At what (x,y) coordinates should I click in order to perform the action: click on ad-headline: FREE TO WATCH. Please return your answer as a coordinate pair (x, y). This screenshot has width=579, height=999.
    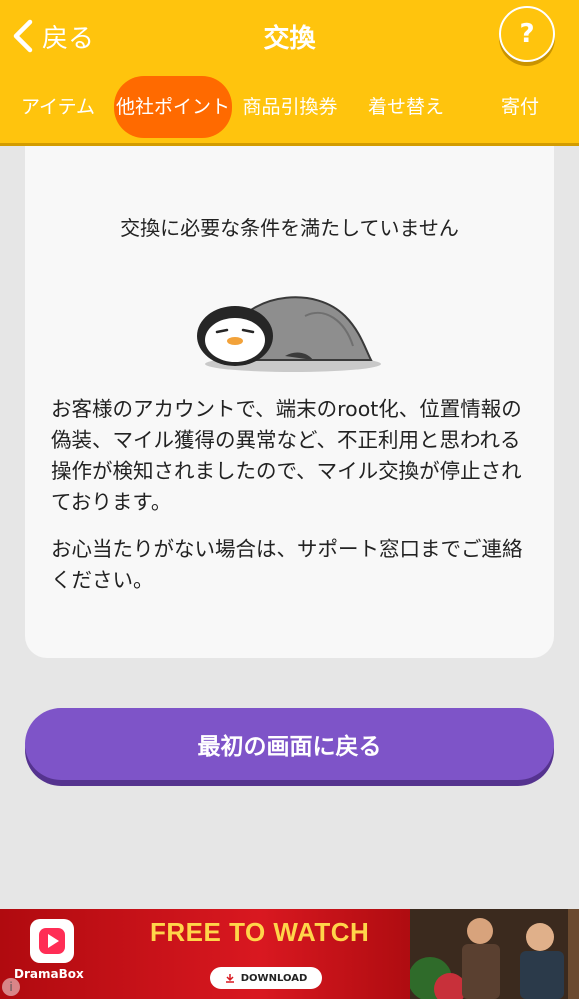
    Looking at the image, I should click on (260, 932).